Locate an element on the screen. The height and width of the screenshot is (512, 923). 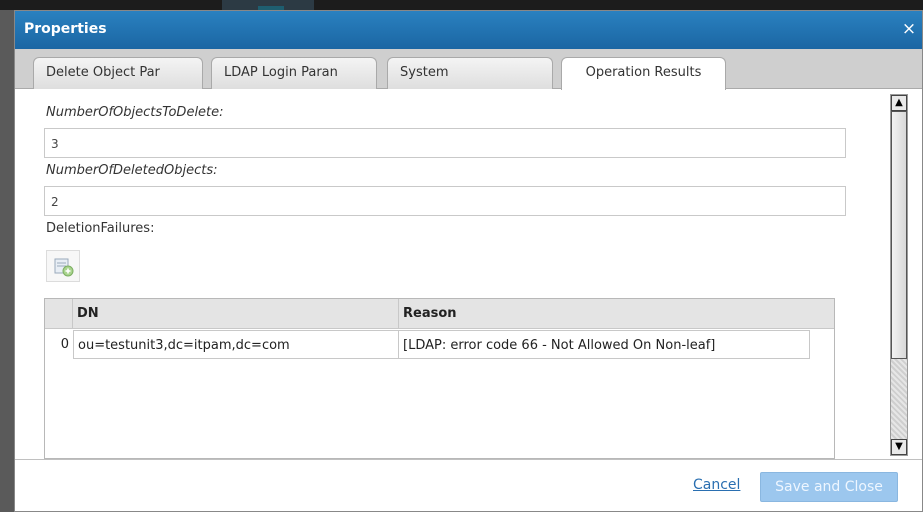
objects-to-delete-field: 3 is located at coordinates (445, 143).